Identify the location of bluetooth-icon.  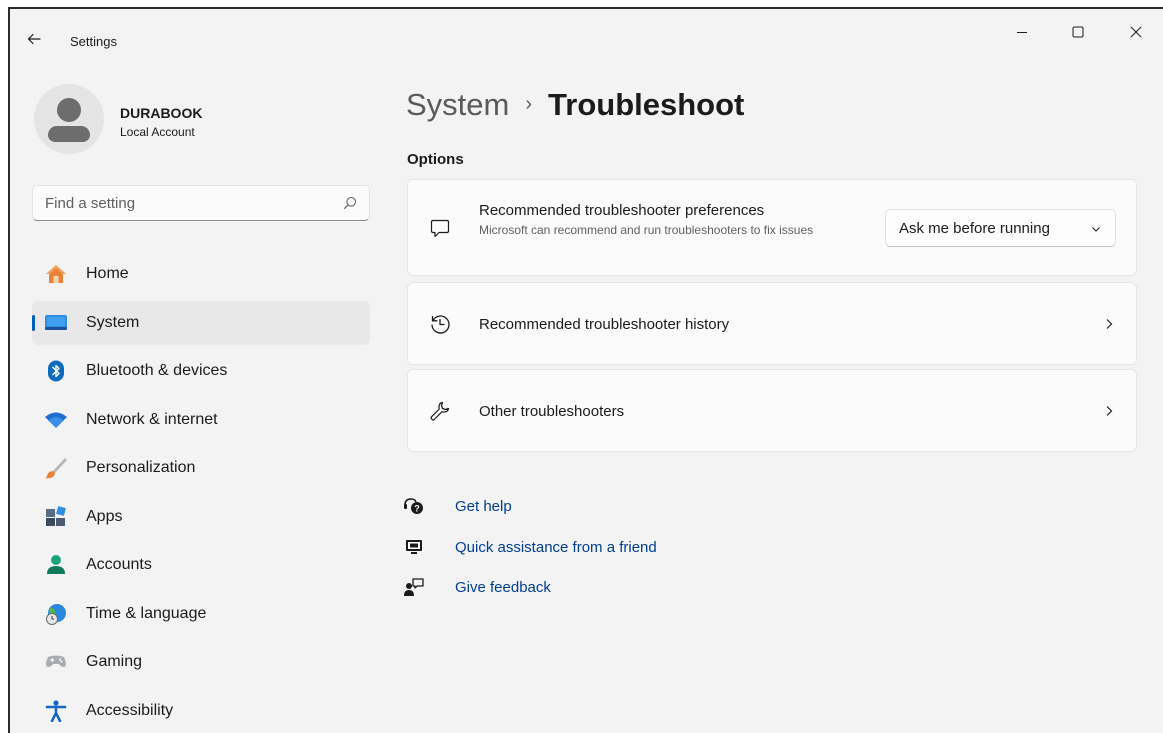
(56, 371).